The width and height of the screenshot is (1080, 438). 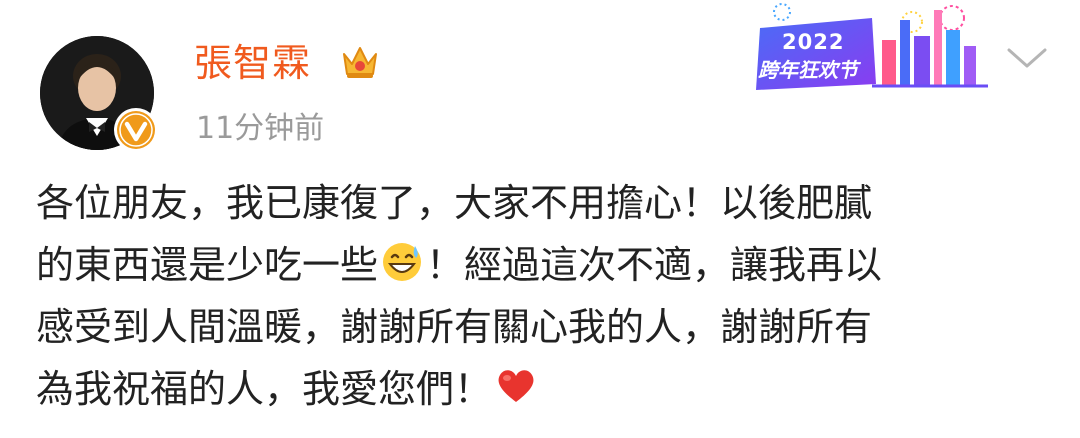 What do you see at coordinates (264, 389) in the screenshot?
I see `post-line-4-text: 為我祝福的人，我愛您們！` at bounding box center [264, 389].